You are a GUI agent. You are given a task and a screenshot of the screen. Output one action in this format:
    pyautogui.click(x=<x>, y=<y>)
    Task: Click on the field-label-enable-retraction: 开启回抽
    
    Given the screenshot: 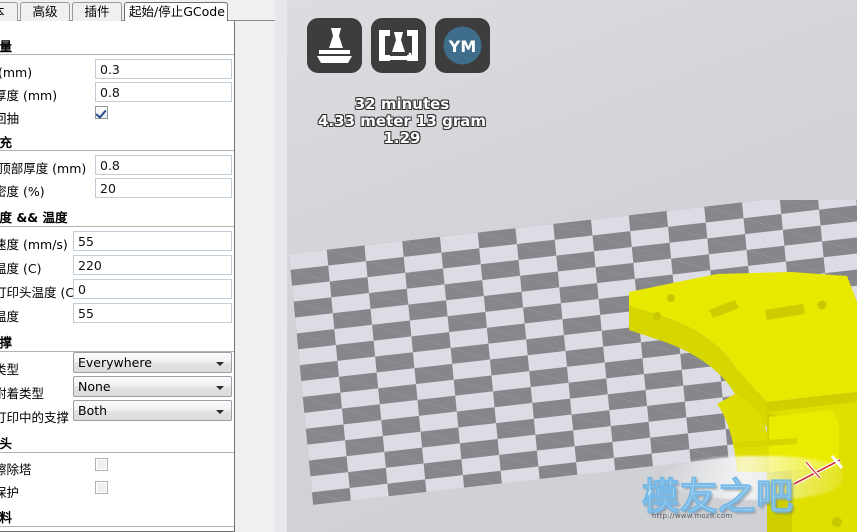 What is the action you would take?
    pyautogui.click(x=10, y=118)
    